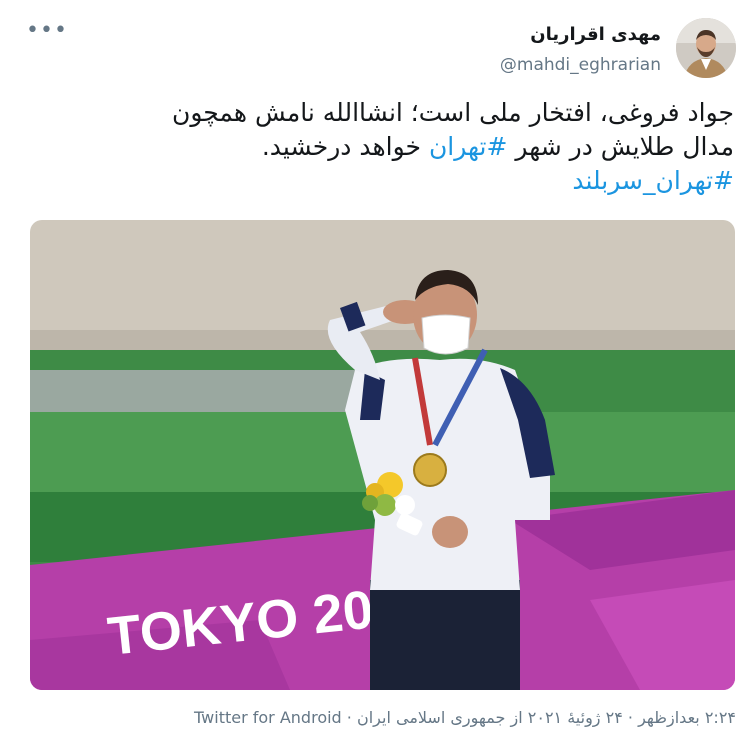 The height and width of the screenshot is (740, 756). I want to click on avatar-photo-icon, so click(706, 48).